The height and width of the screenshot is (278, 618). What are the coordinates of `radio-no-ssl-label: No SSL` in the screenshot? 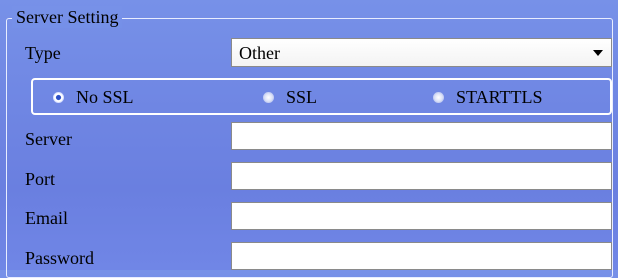 It's located at (105, 97).